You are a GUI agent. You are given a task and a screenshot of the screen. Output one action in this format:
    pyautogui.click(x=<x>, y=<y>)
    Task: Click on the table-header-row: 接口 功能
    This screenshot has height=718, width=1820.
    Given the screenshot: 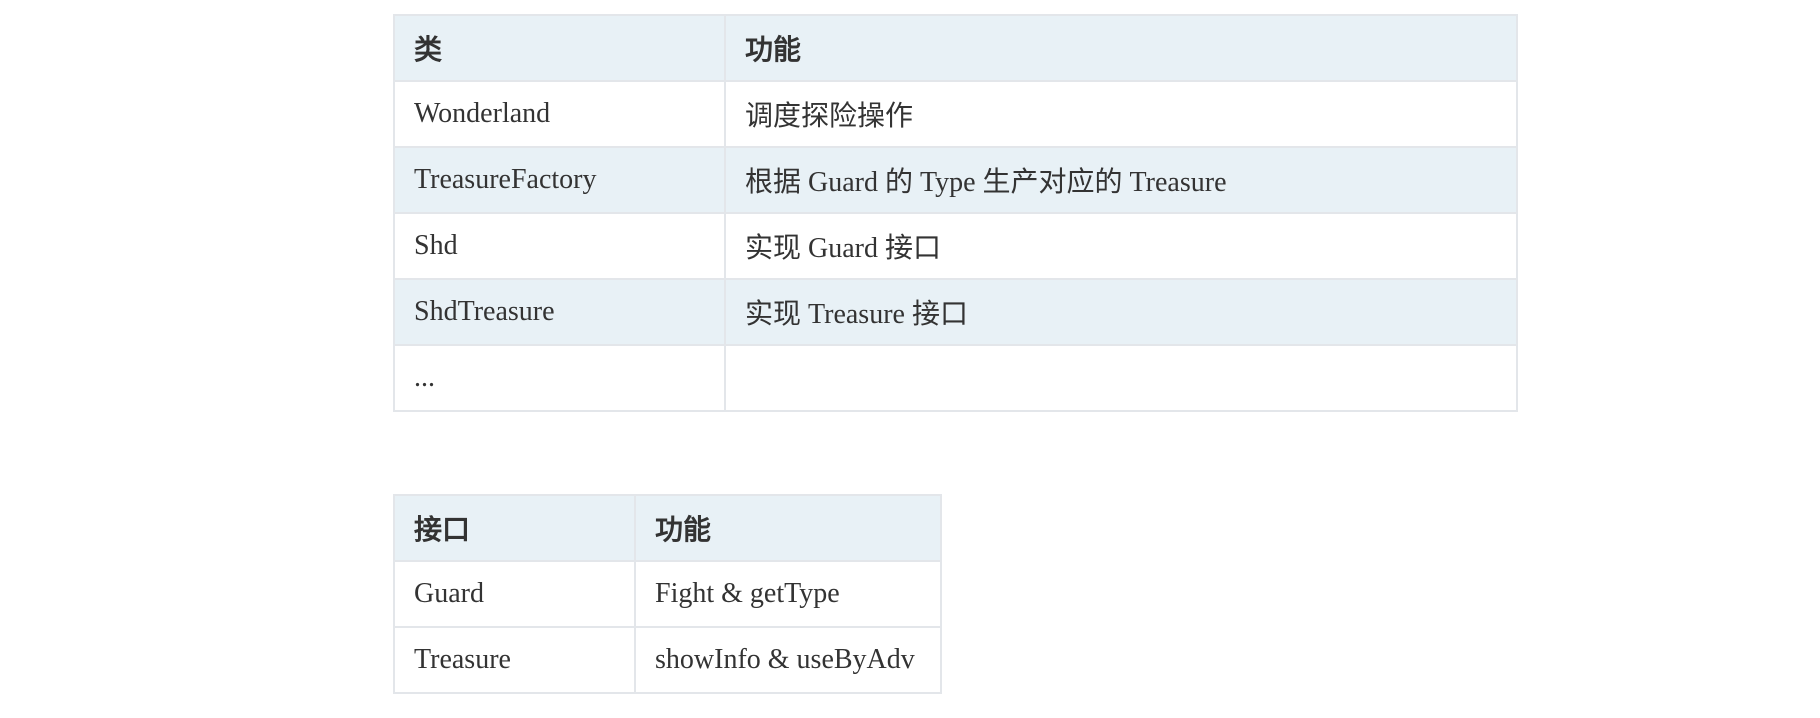 What is the action you would take?
    pyautogui.click(x=667, y=528)
    